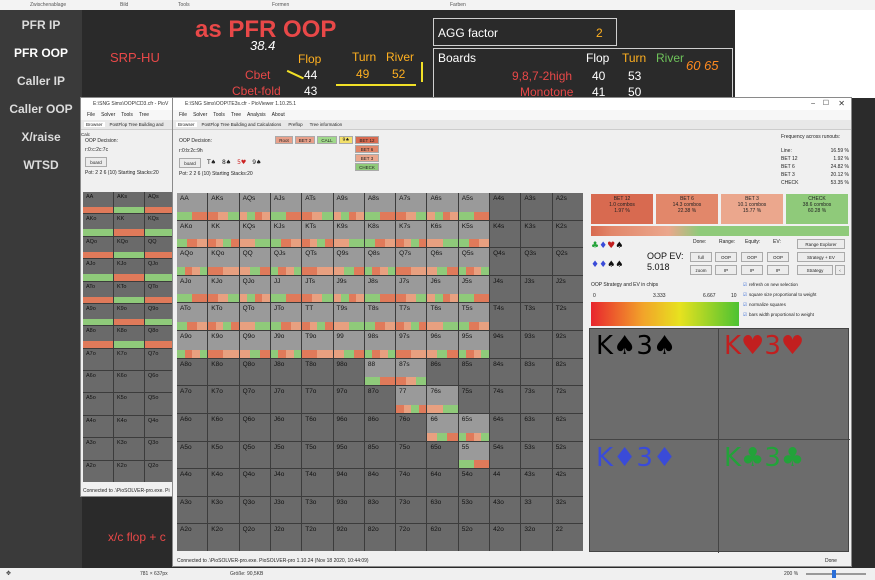 The image size is (875, 580). I want to click on tab-postflop: PostFlop Tree Building and Calculations, so click(242, 124).